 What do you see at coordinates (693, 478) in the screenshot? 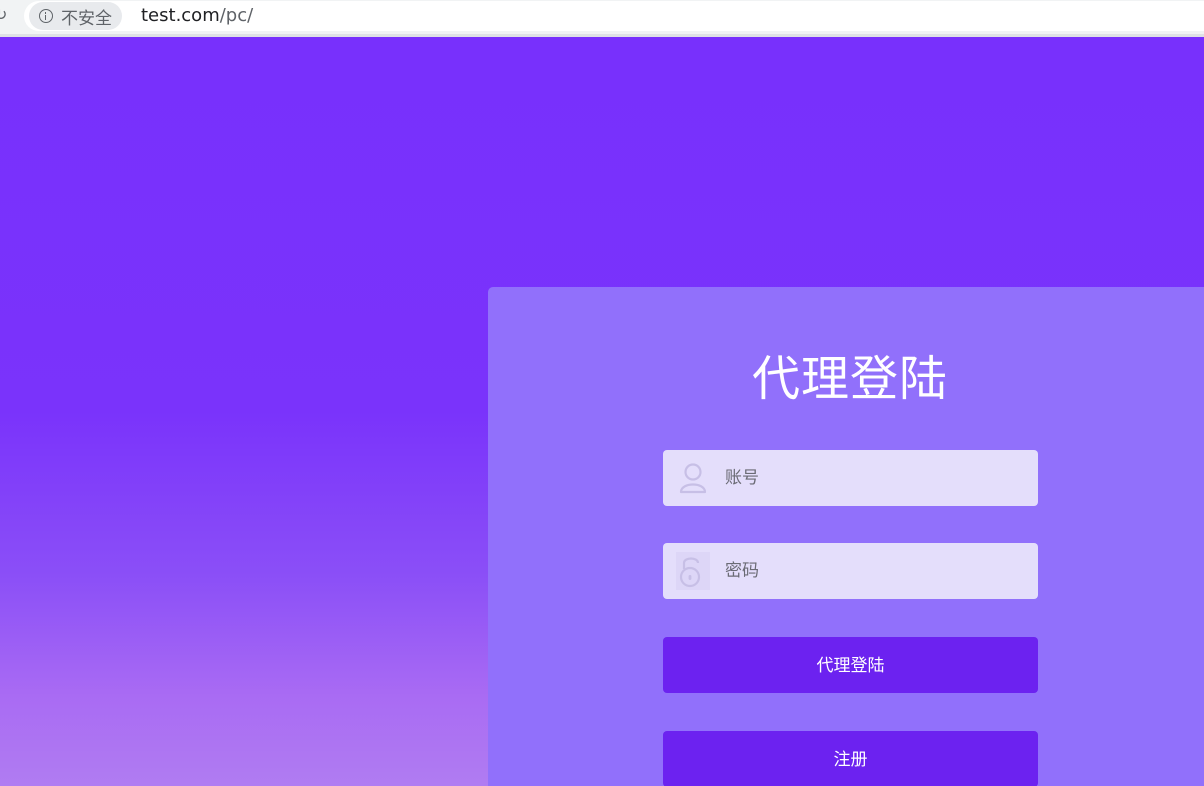
I see `user-icon` at bounding box center [693, 478].